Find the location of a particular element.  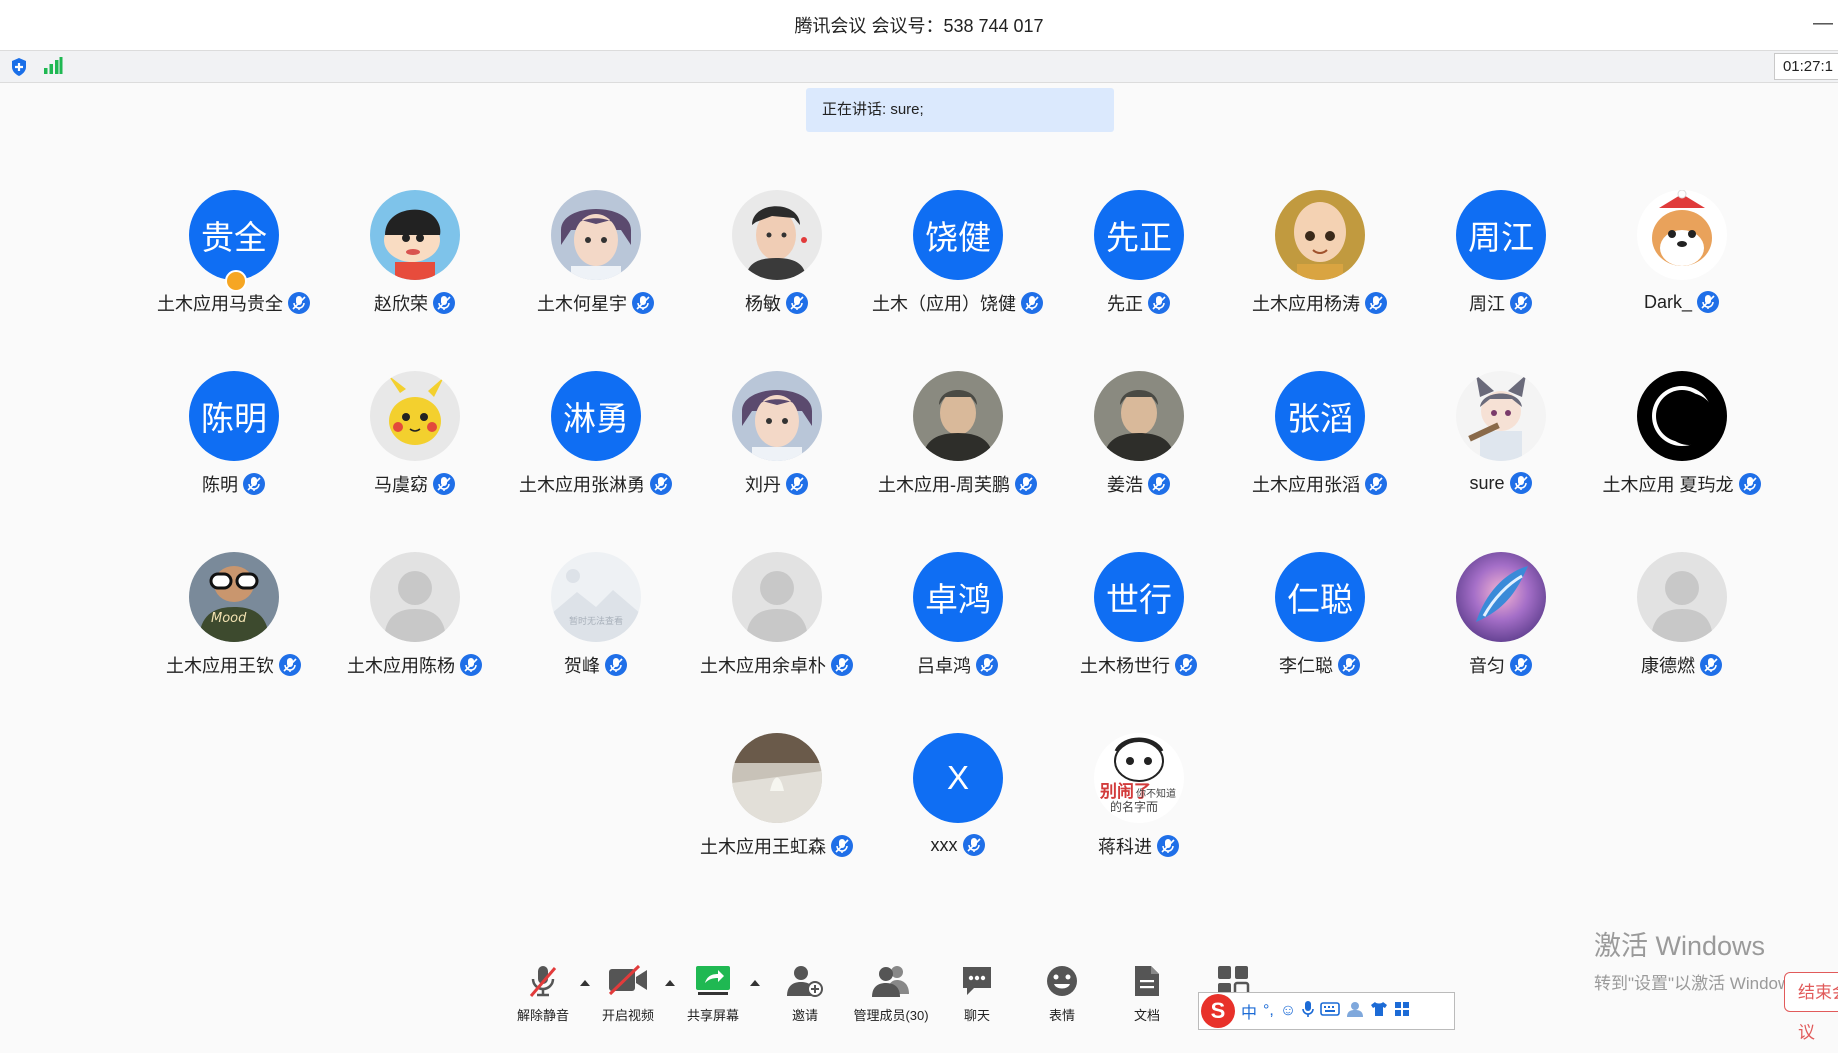

participant-tile: 先正 先正 is located at coordinates (1139, 270).